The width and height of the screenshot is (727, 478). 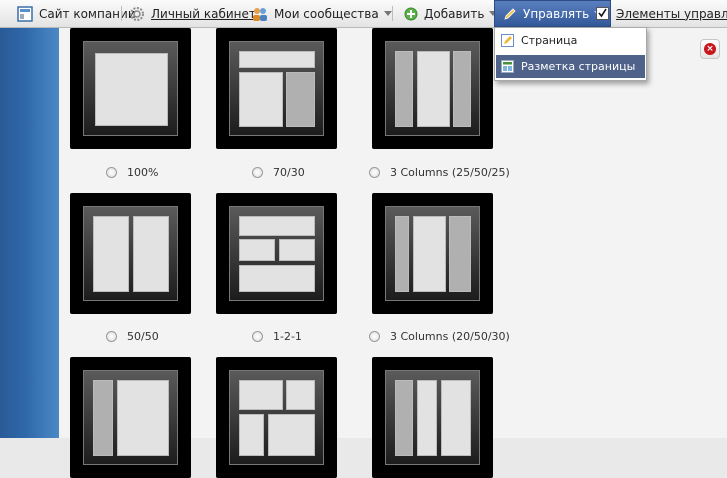 I want to click on close-button: ×, so click(x=710, y=49).